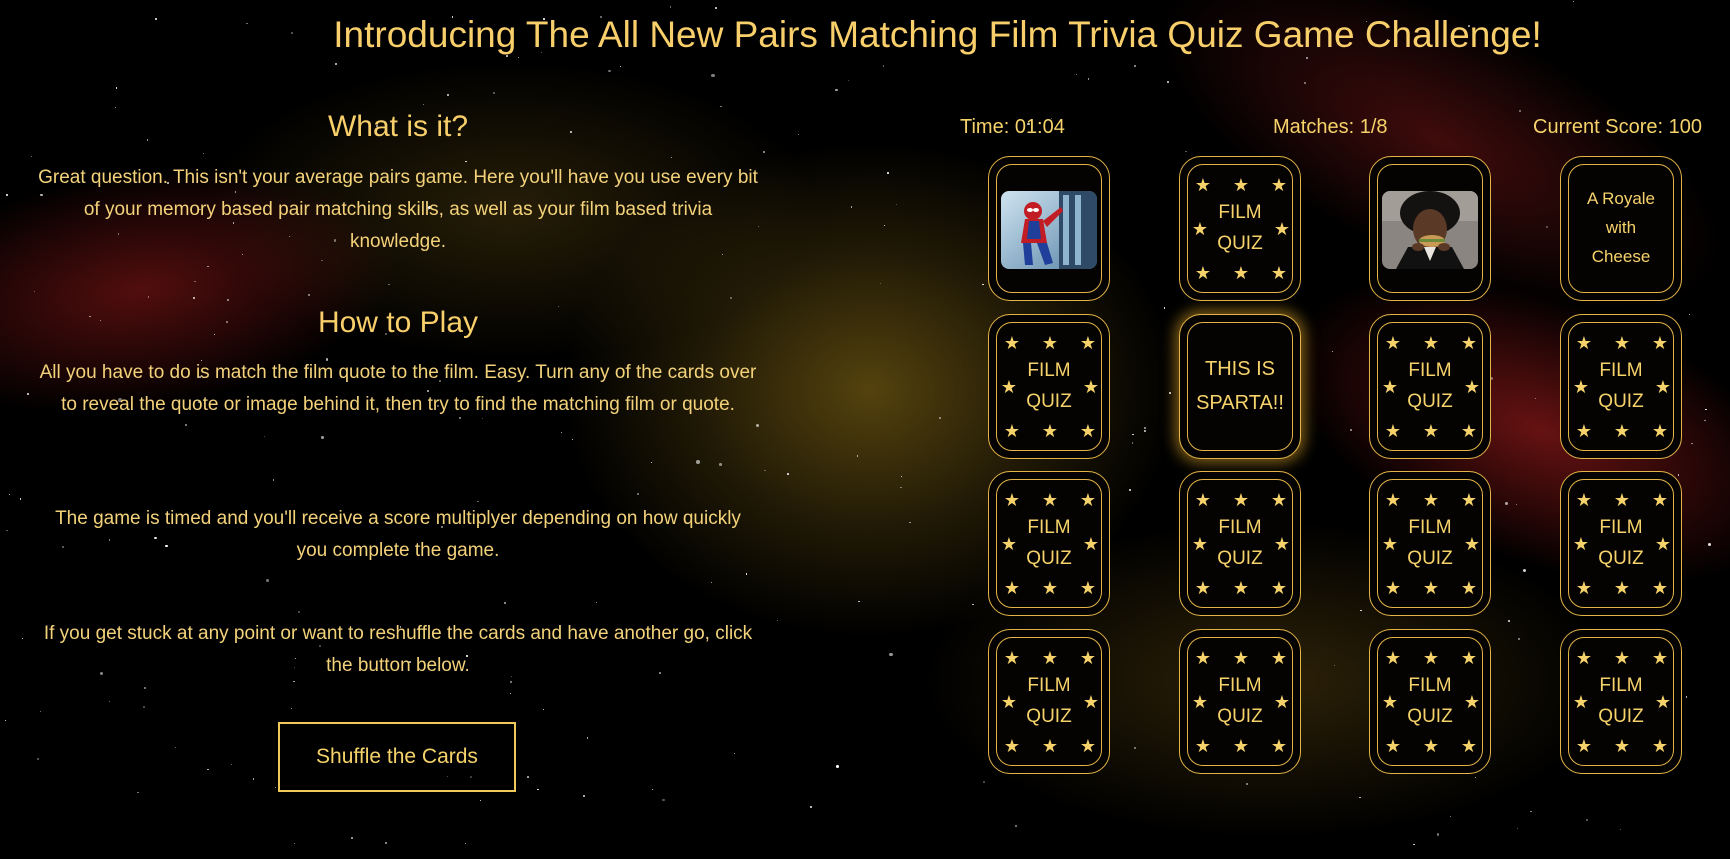 This screenshot has height=859, width=1730. I want to click on time-counter: Time: 01:04, so click(1012, 127).